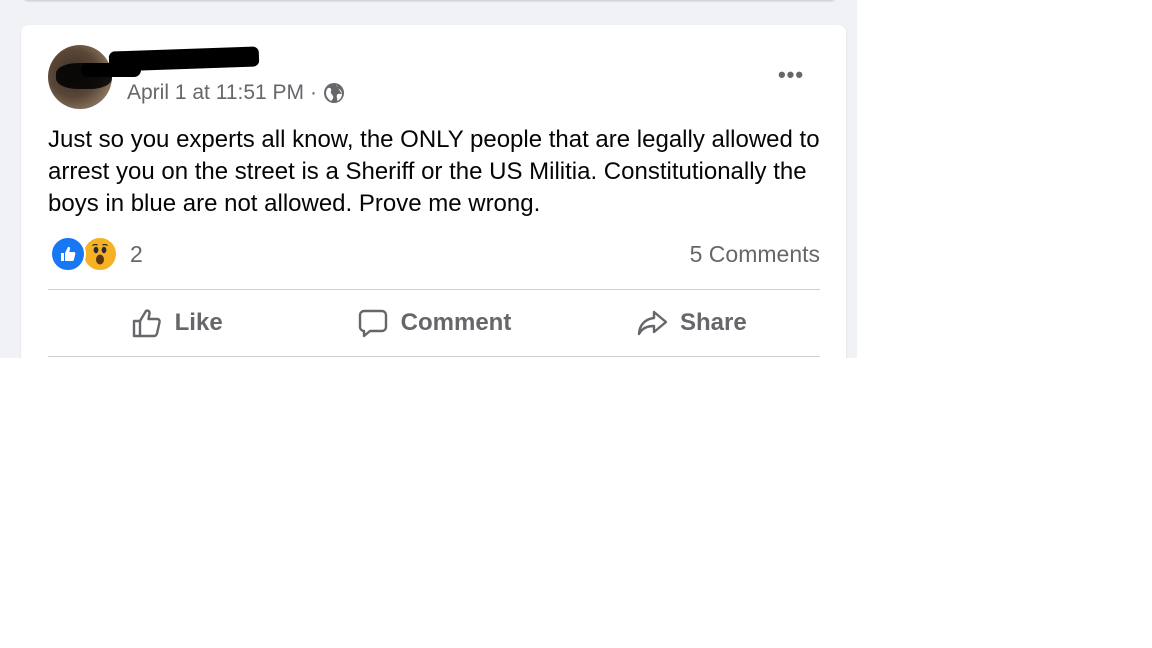  I want to click on post-timestamp-row: April 1 at 11:51 PM ·, so click(236, 93).